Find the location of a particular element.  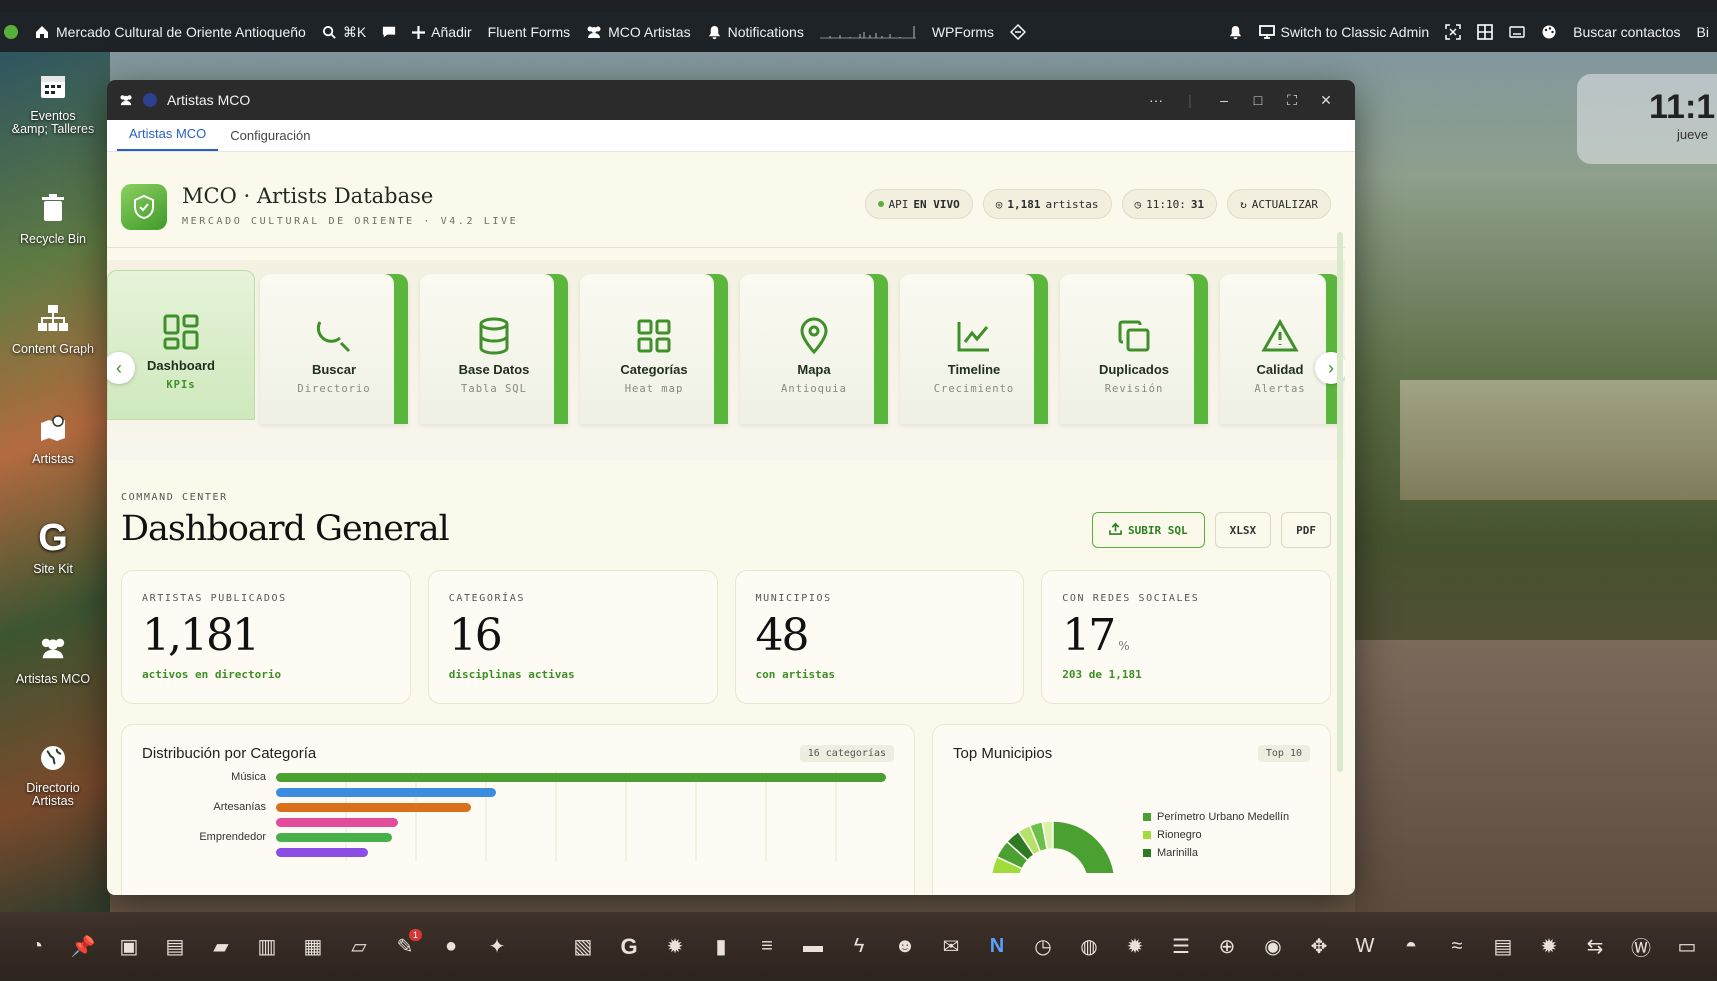

desktop-icon-artistas-mco: Artistas MCO is located at coordinates (53, 657).